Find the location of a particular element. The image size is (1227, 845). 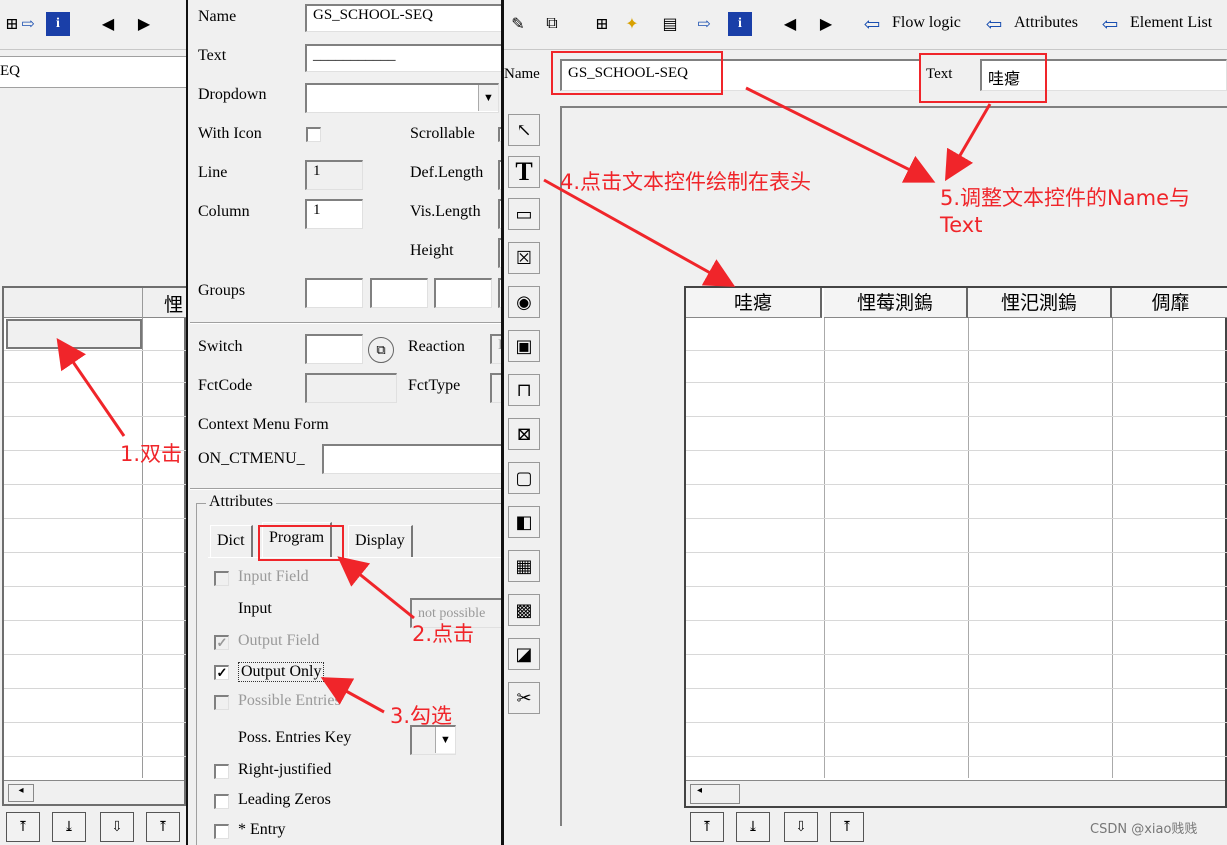

box-icon: ▢ is located at coordinates (524, 478).